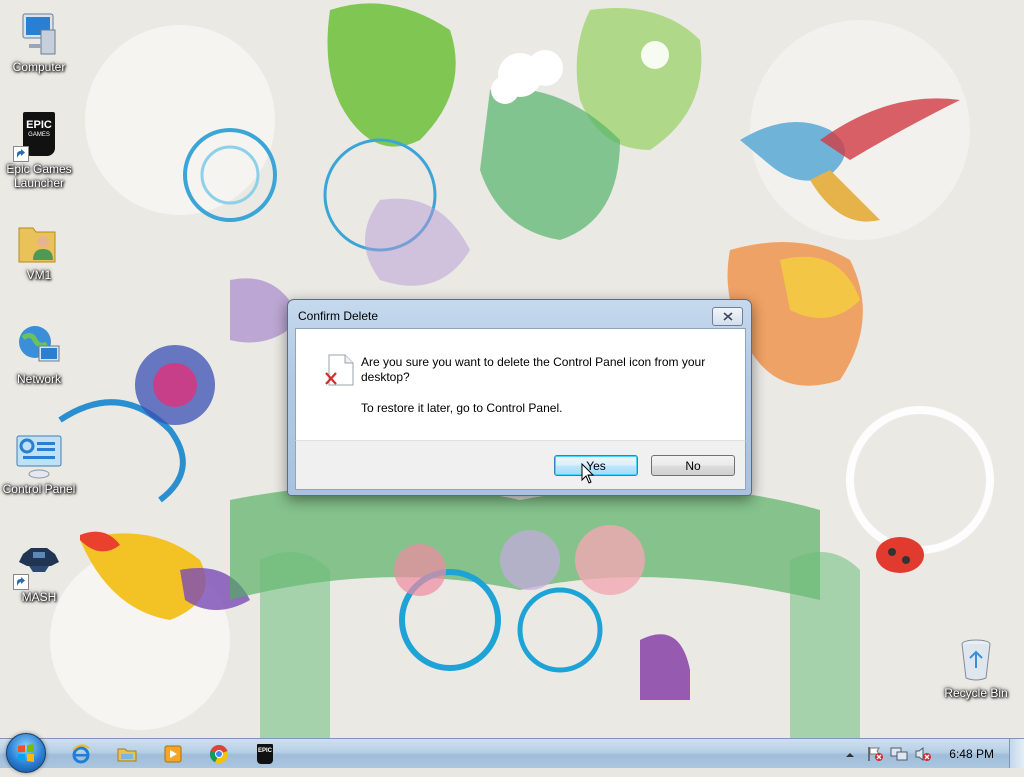 The image size is (1024, 777). Describe the element at coordinates (39, 34) in the screenshot. I see `computer-icon` at that location.